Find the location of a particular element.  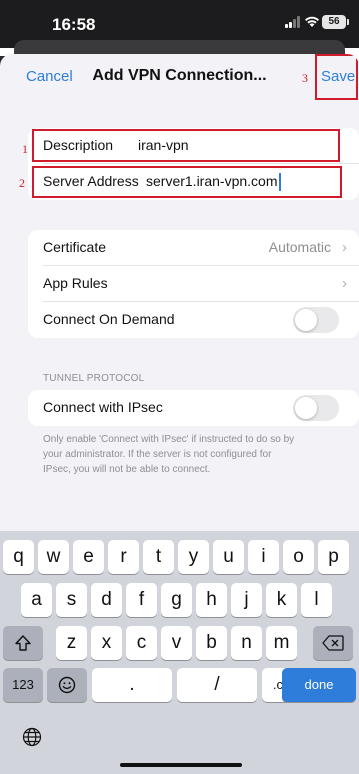

key-e: e is located at coordinates (88, 557).